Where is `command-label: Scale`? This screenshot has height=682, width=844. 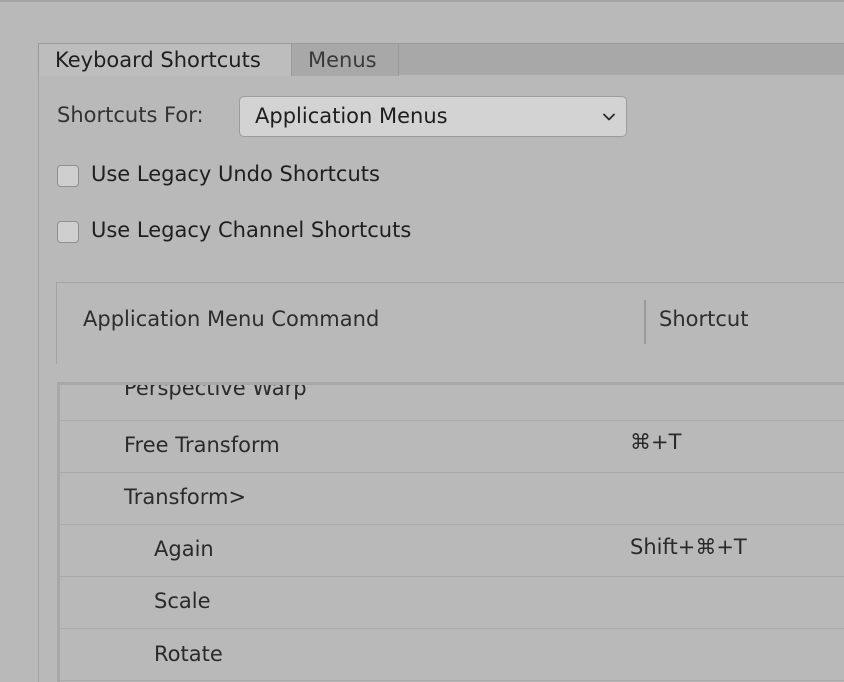
command-label: Scale is located at coordinates (182, 601).